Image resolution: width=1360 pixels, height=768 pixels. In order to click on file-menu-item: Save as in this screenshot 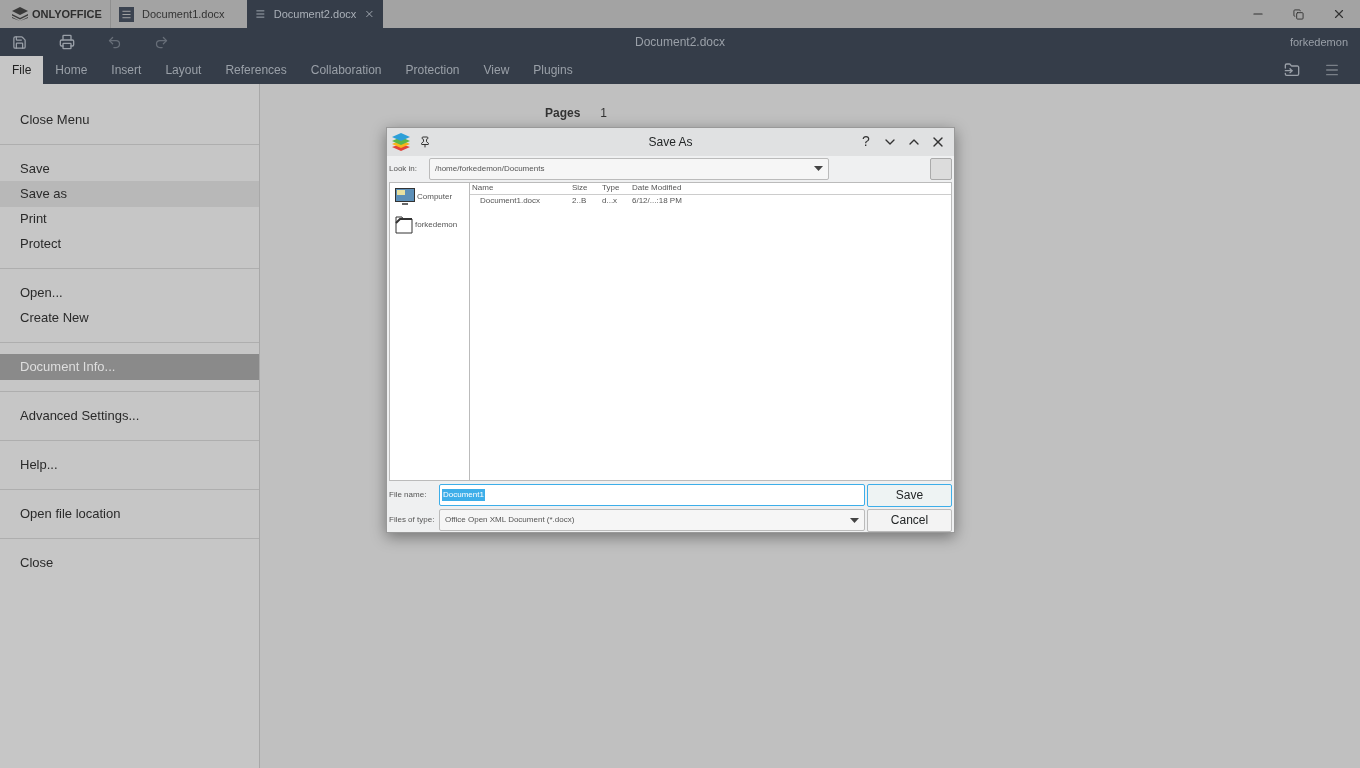, I will do `click(129, 194)`.